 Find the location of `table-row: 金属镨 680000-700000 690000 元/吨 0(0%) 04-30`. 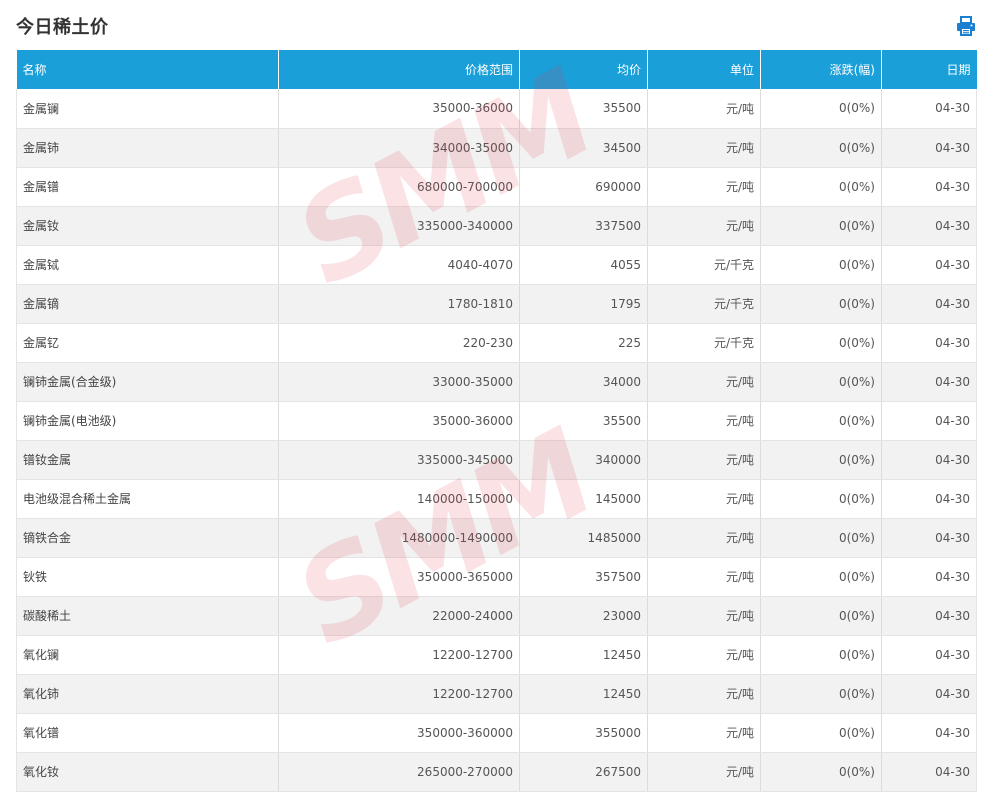

table-row: 金属镨 680000-700000 690000 元/吨 0(0%) 04-30 is located at coordinates (496, 187).